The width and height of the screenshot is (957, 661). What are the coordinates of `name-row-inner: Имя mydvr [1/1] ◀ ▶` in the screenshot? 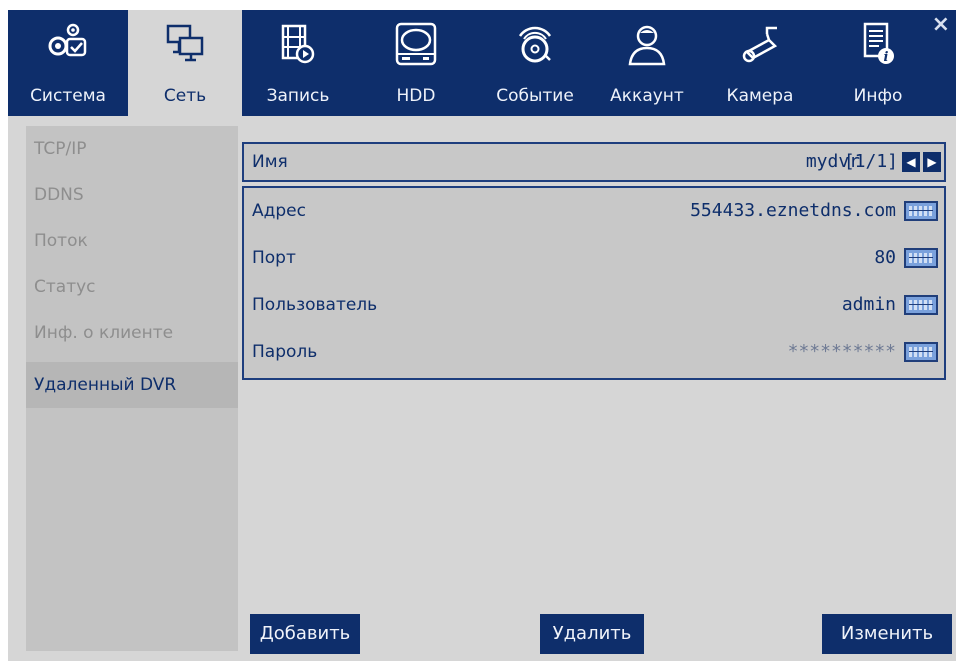 It's located at (594, 162).